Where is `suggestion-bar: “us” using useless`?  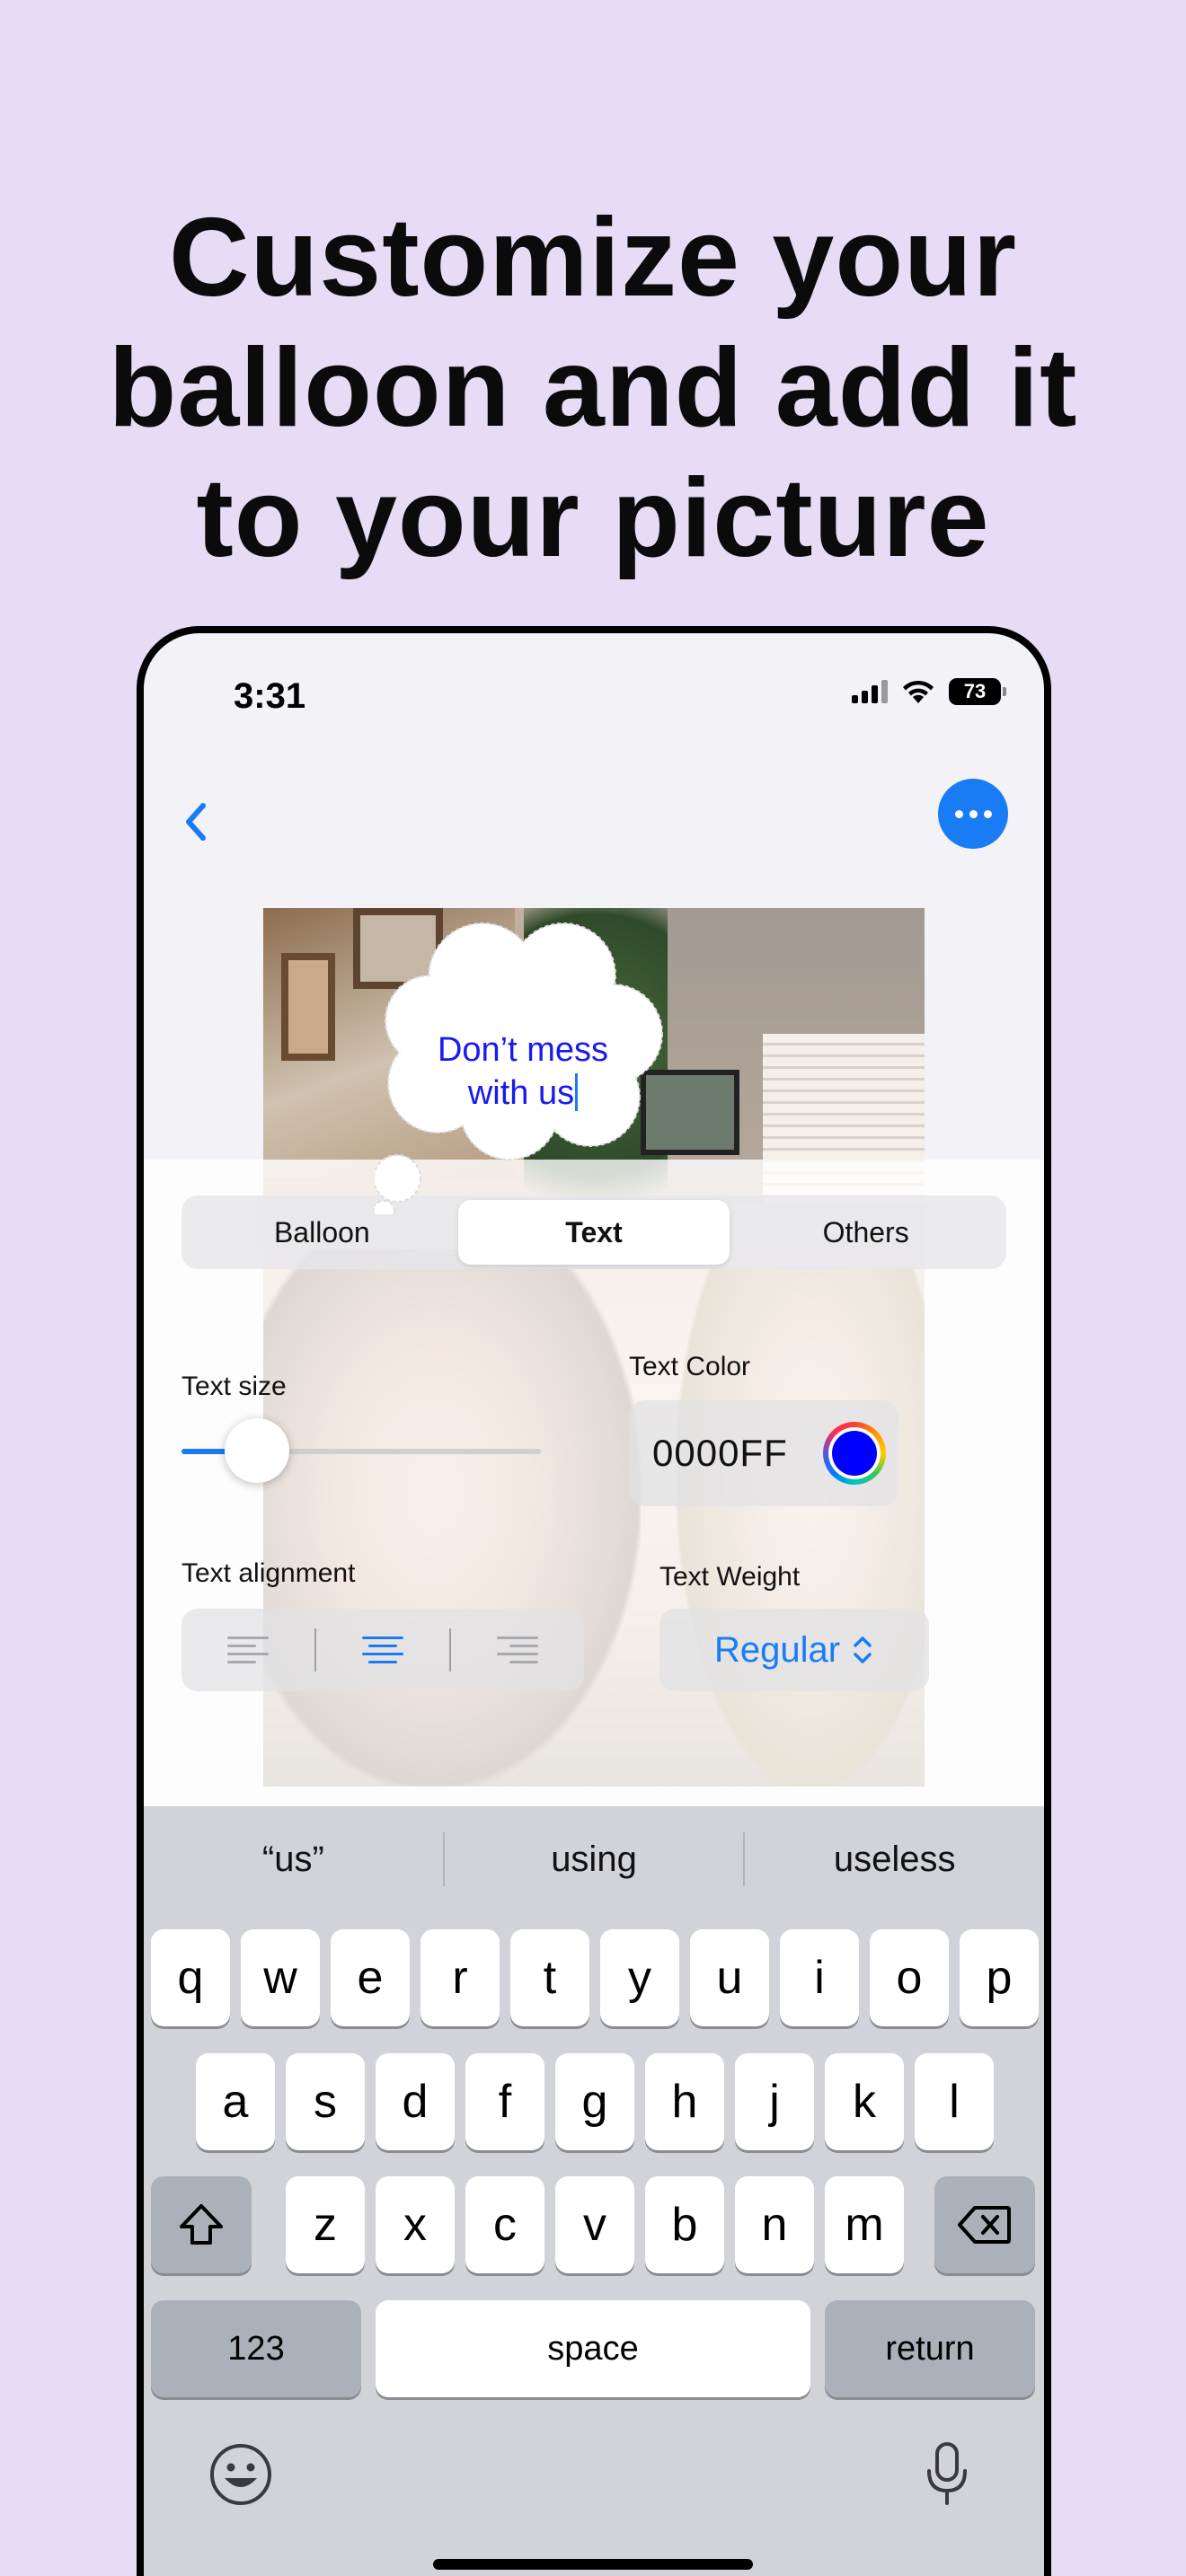
suggestion-bar: “us” using useless is located at coordinates (594, 1859).